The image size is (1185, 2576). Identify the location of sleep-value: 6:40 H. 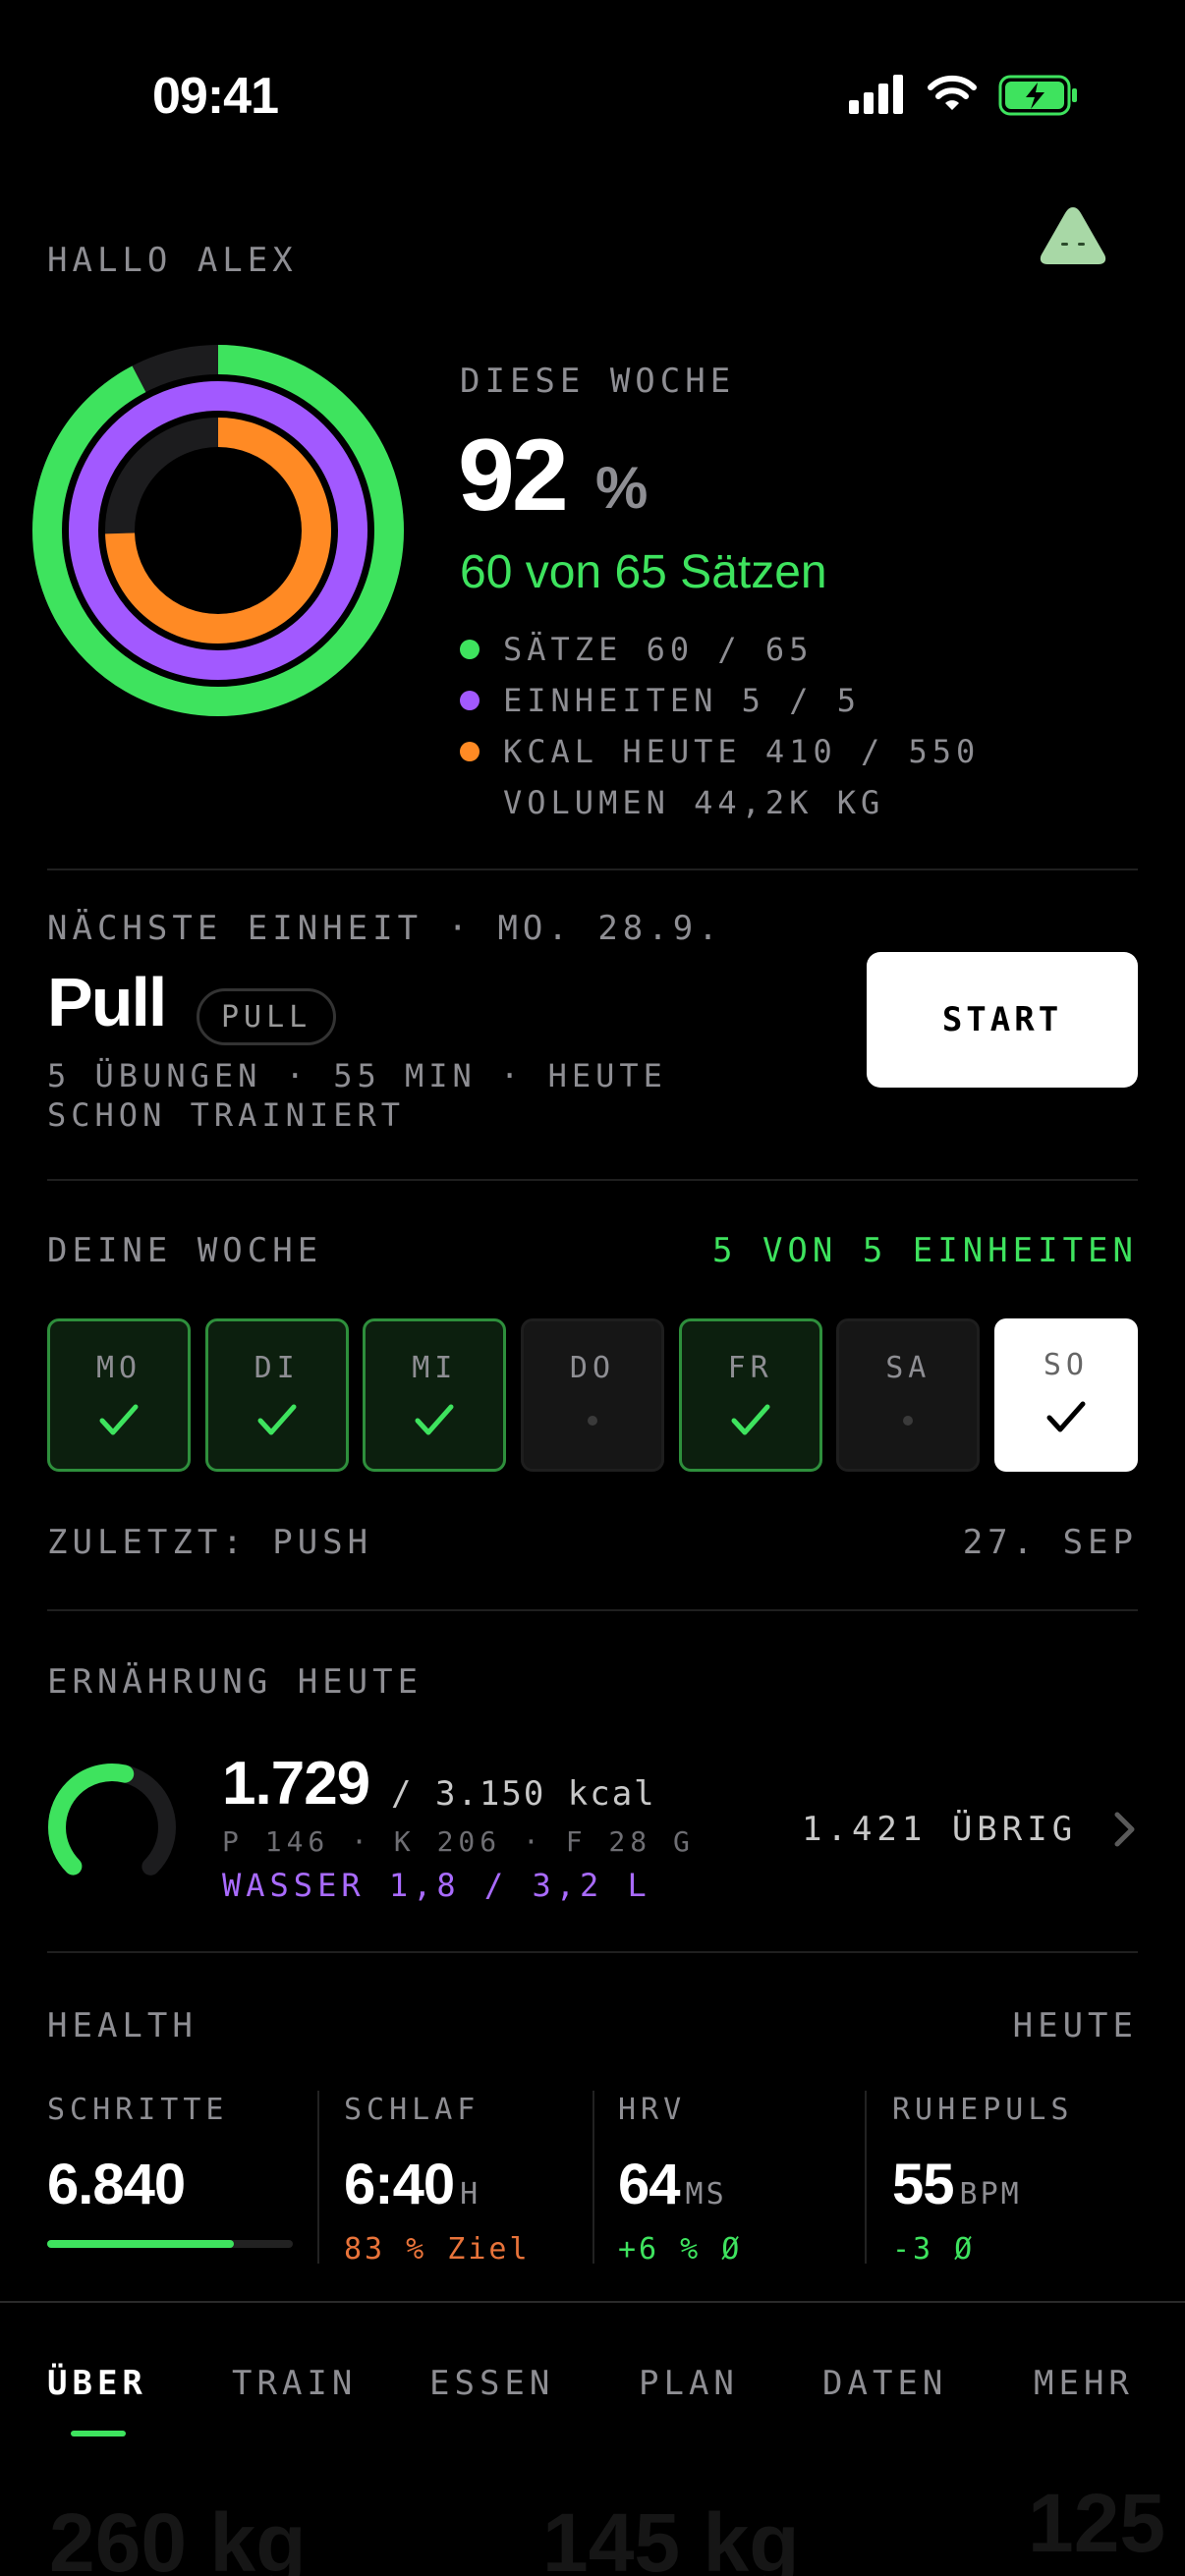
(412, 2184).